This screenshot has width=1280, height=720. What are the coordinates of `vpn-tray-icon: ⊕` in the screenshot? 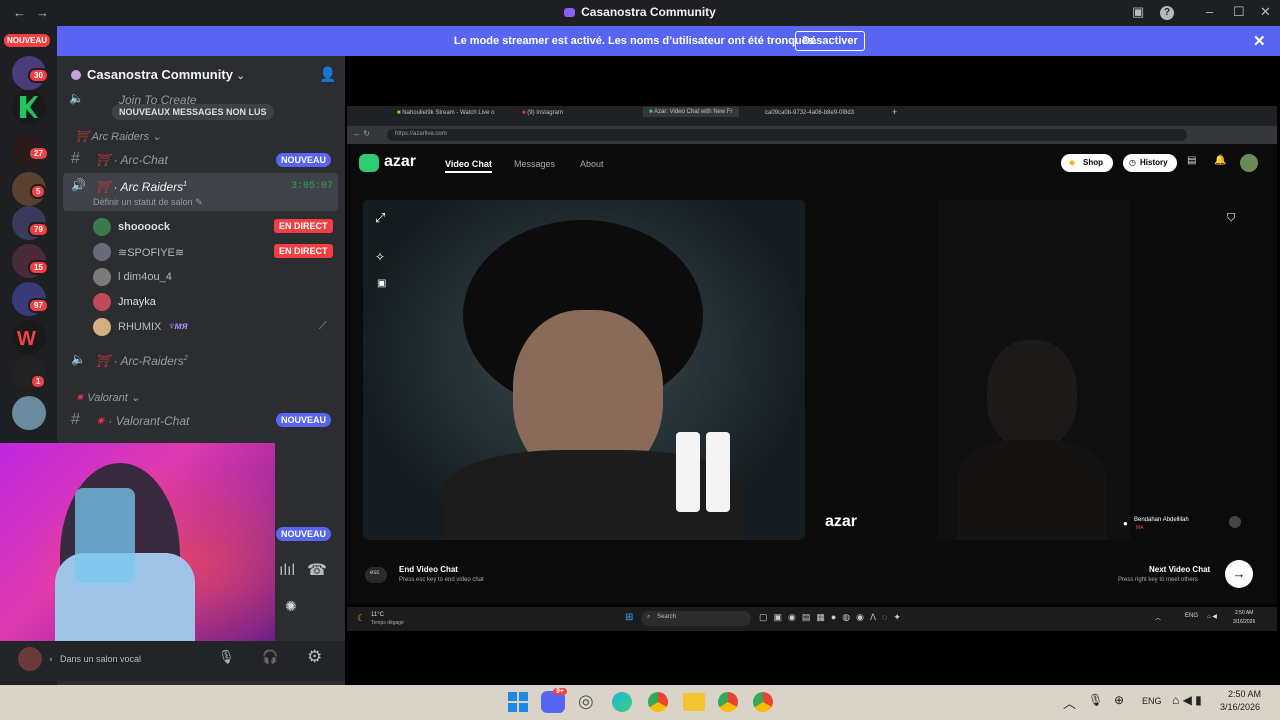 It's located at (1119, 700).